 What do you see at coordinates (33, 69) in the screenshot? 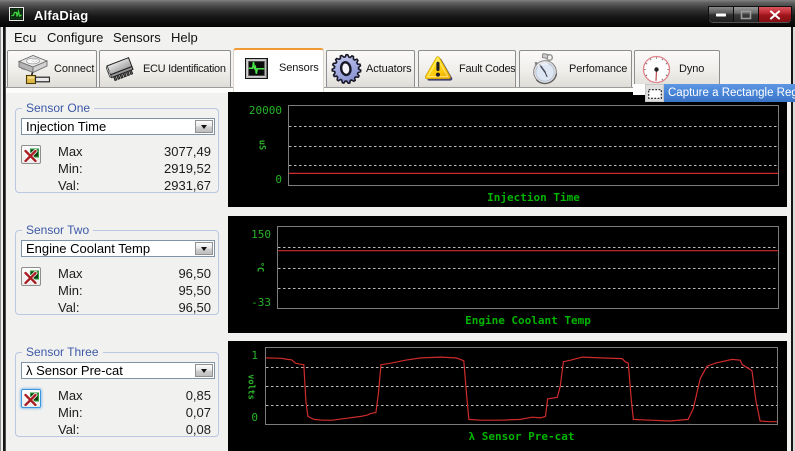
I see `connect-icon` at bounding box center [33, 69].